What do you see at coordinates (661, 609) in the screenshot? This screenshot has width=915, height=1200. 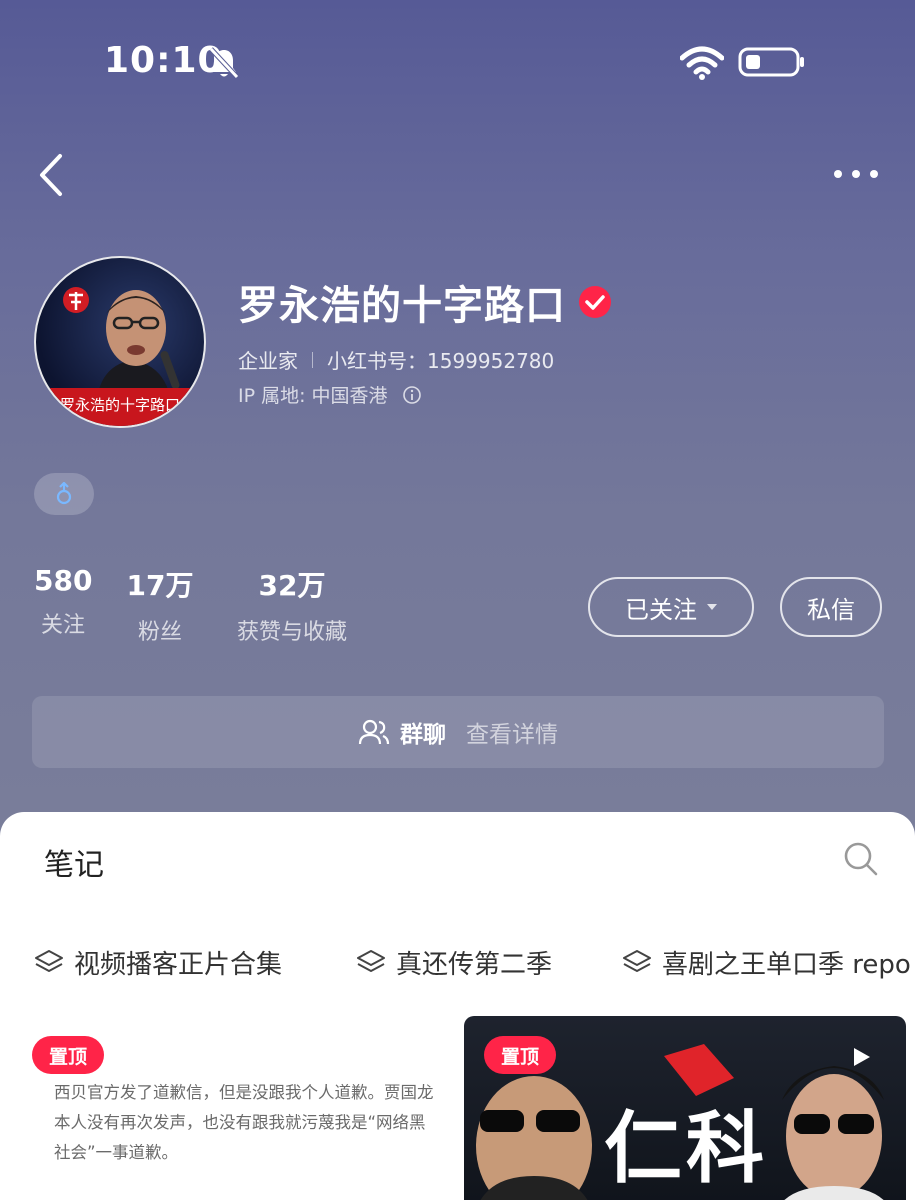 I see `follow-button-label: 已关注` at bounding box center [661, 609].